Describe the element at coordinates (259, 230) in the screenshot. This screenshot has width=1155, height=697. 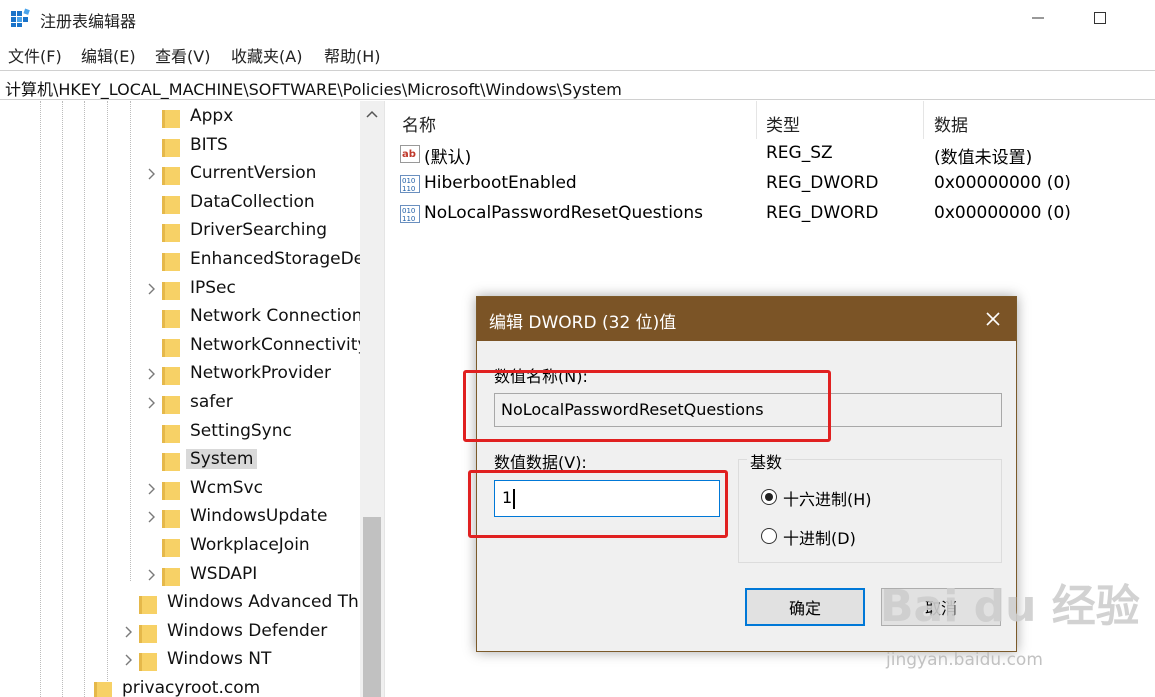
I see `tree-item-label: DriverSearching` at that location.